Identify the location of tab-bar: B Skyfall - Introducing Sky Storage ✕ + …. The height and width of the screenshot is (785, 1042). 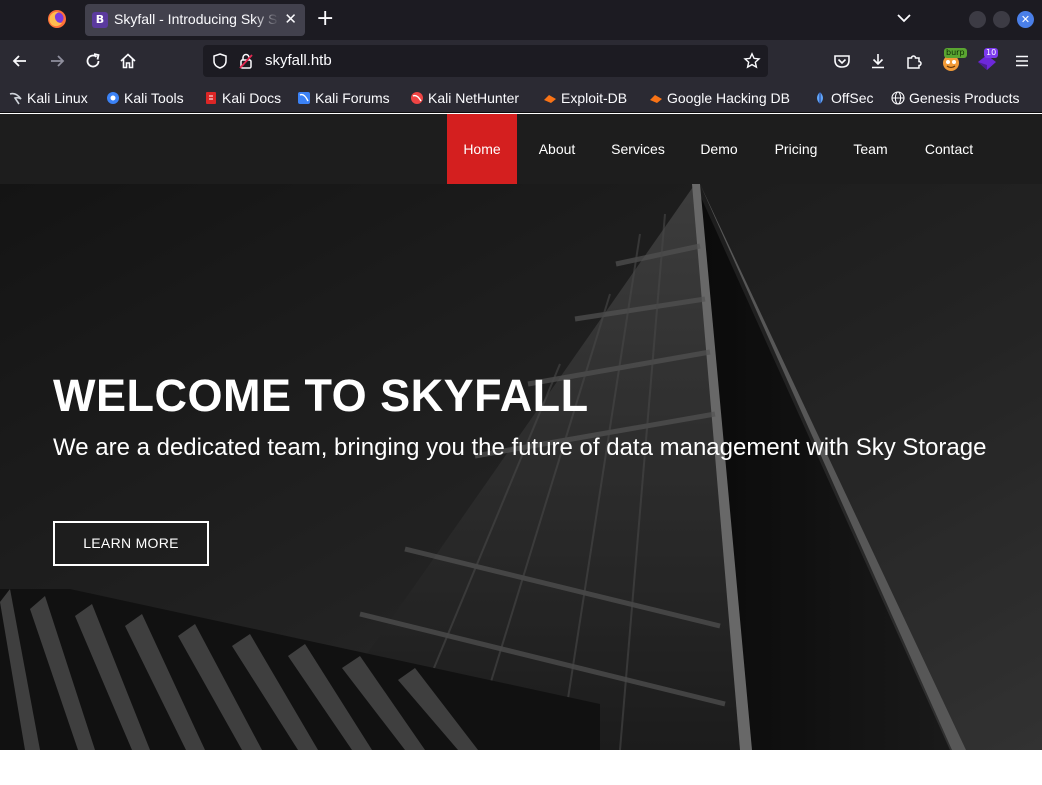
(521, 20).